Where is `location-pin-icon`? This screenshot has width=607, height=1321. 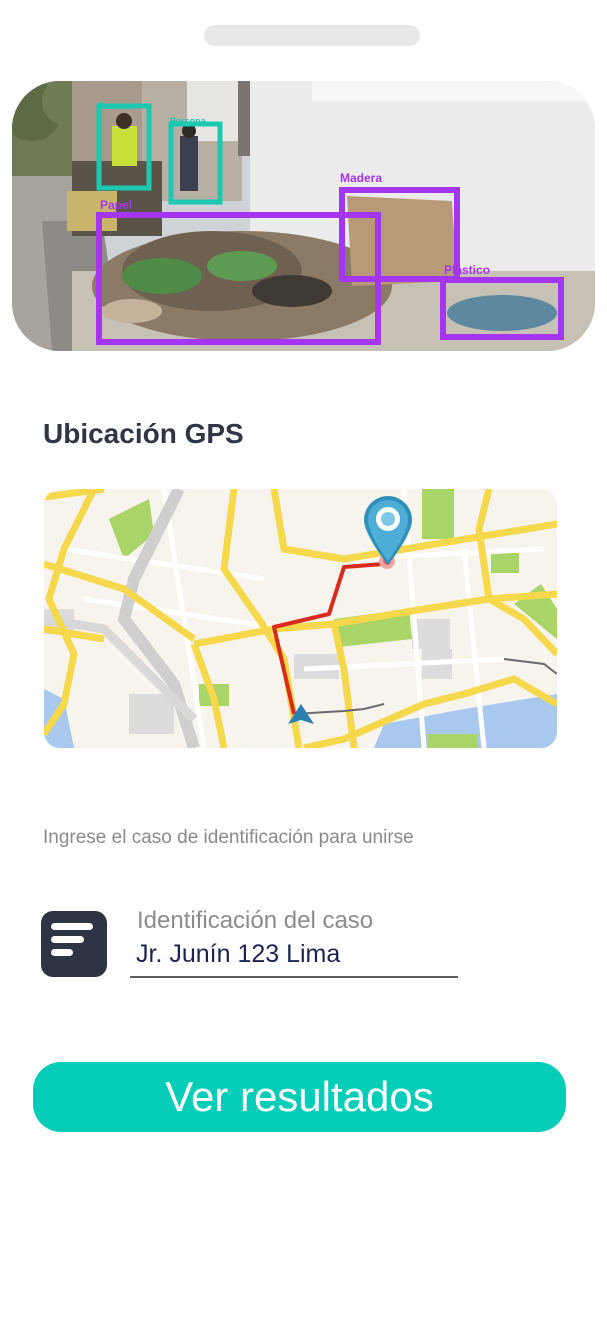
location-pin-icon is located at coordinates (388, 531).